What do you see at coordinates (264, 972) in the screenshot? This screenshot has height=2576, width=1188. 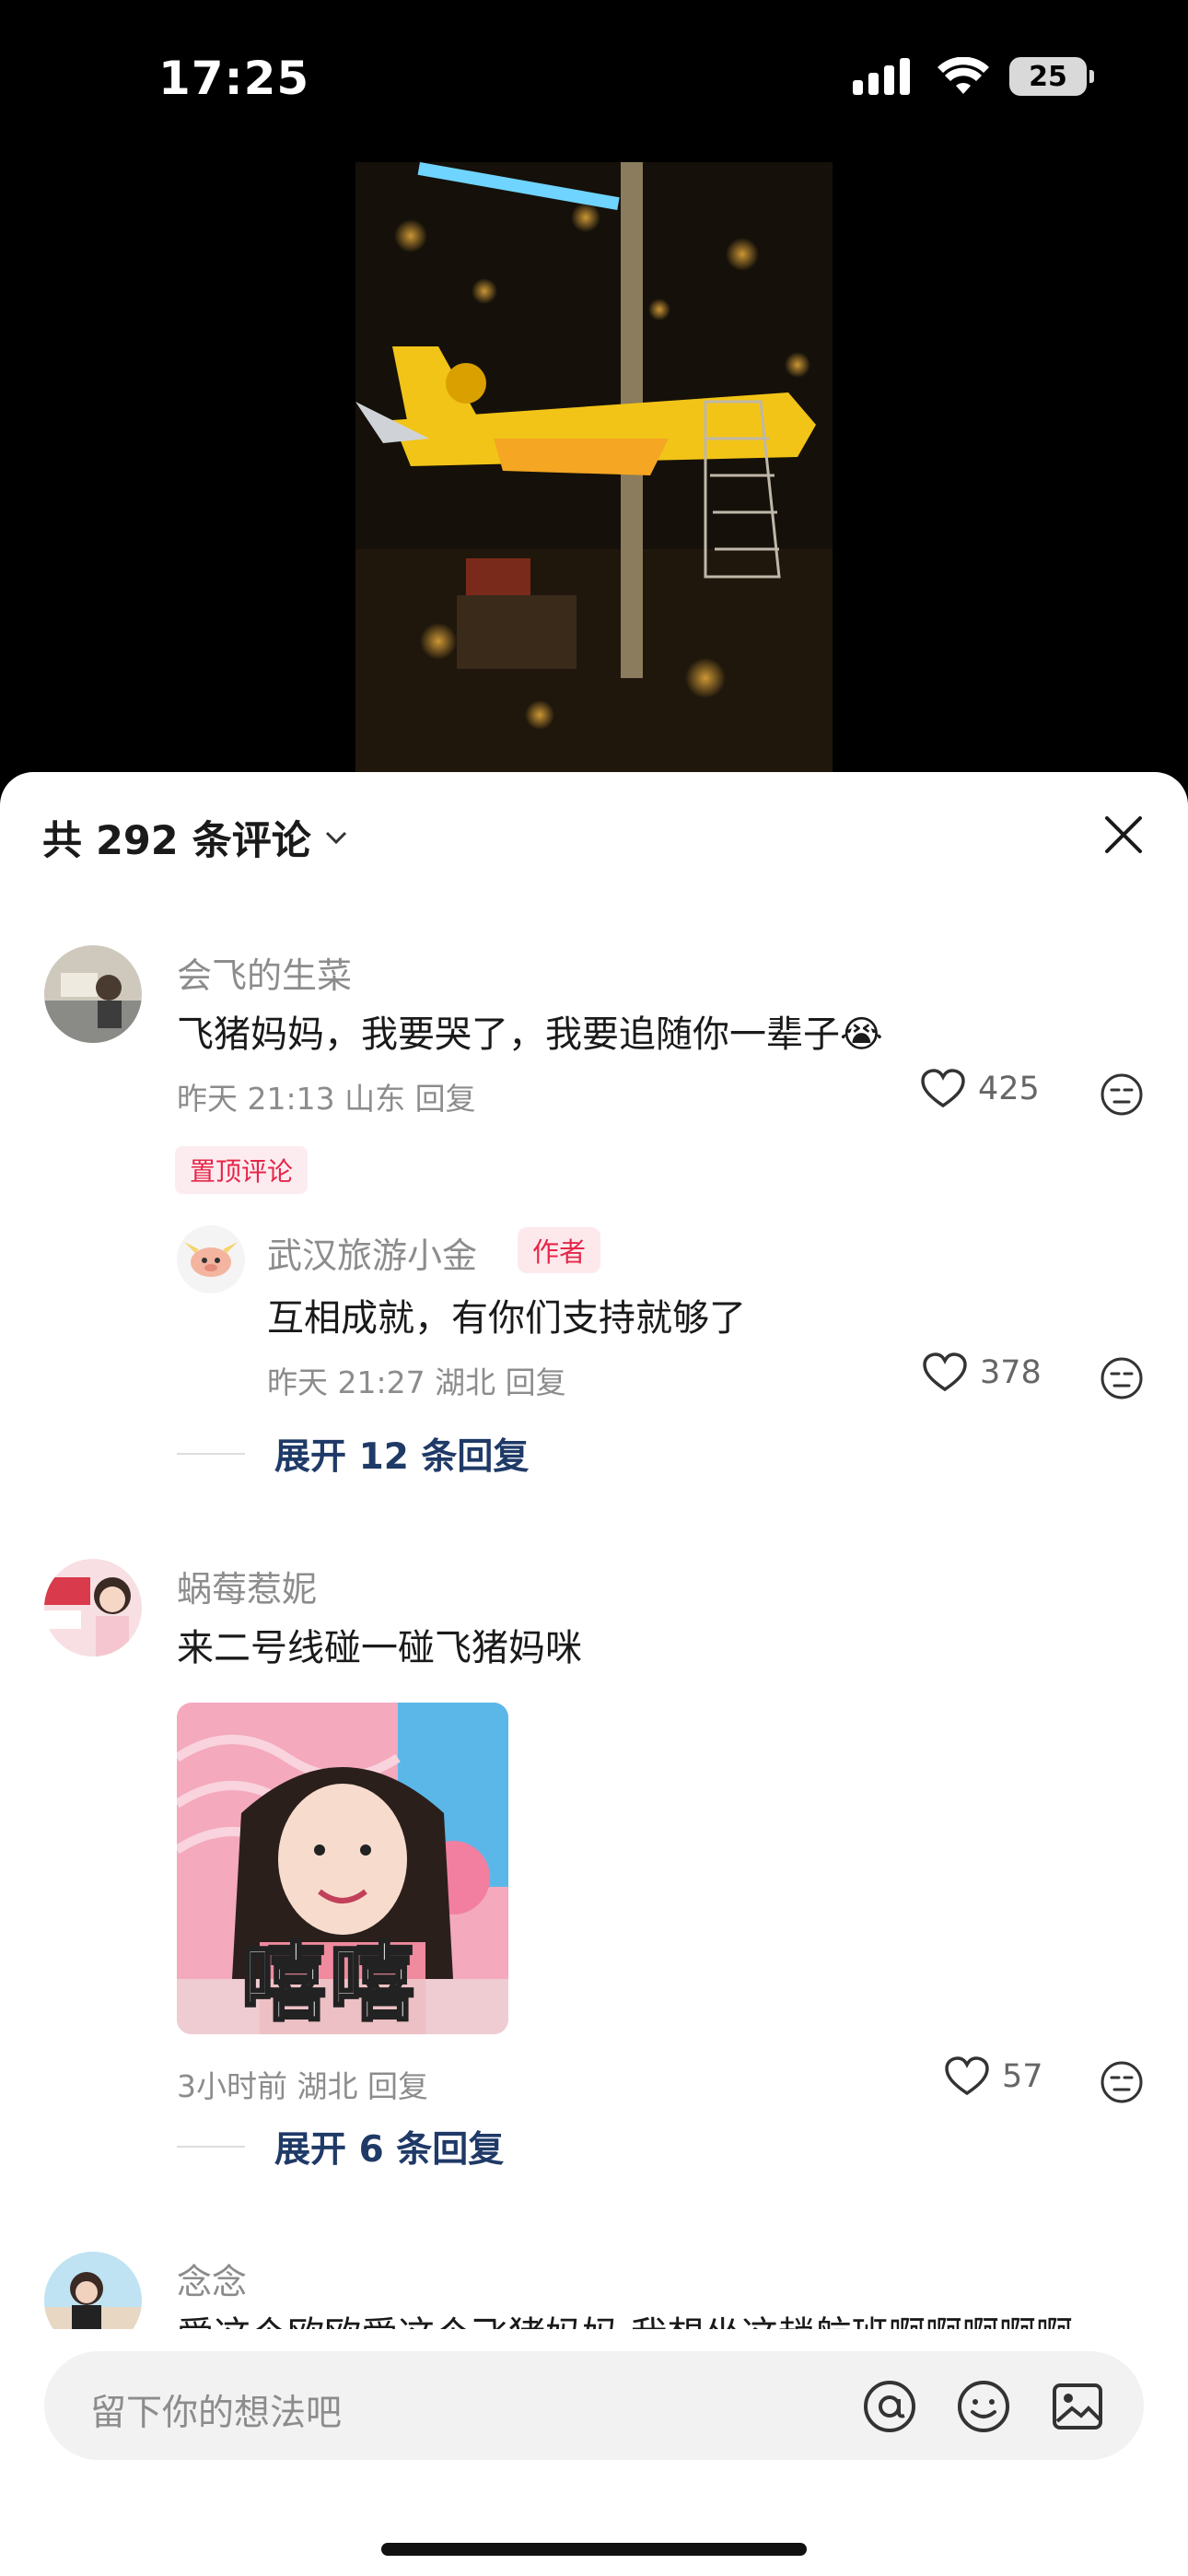 I see `comment-username: 会飞的生菜` at bounding box center [264, 972].